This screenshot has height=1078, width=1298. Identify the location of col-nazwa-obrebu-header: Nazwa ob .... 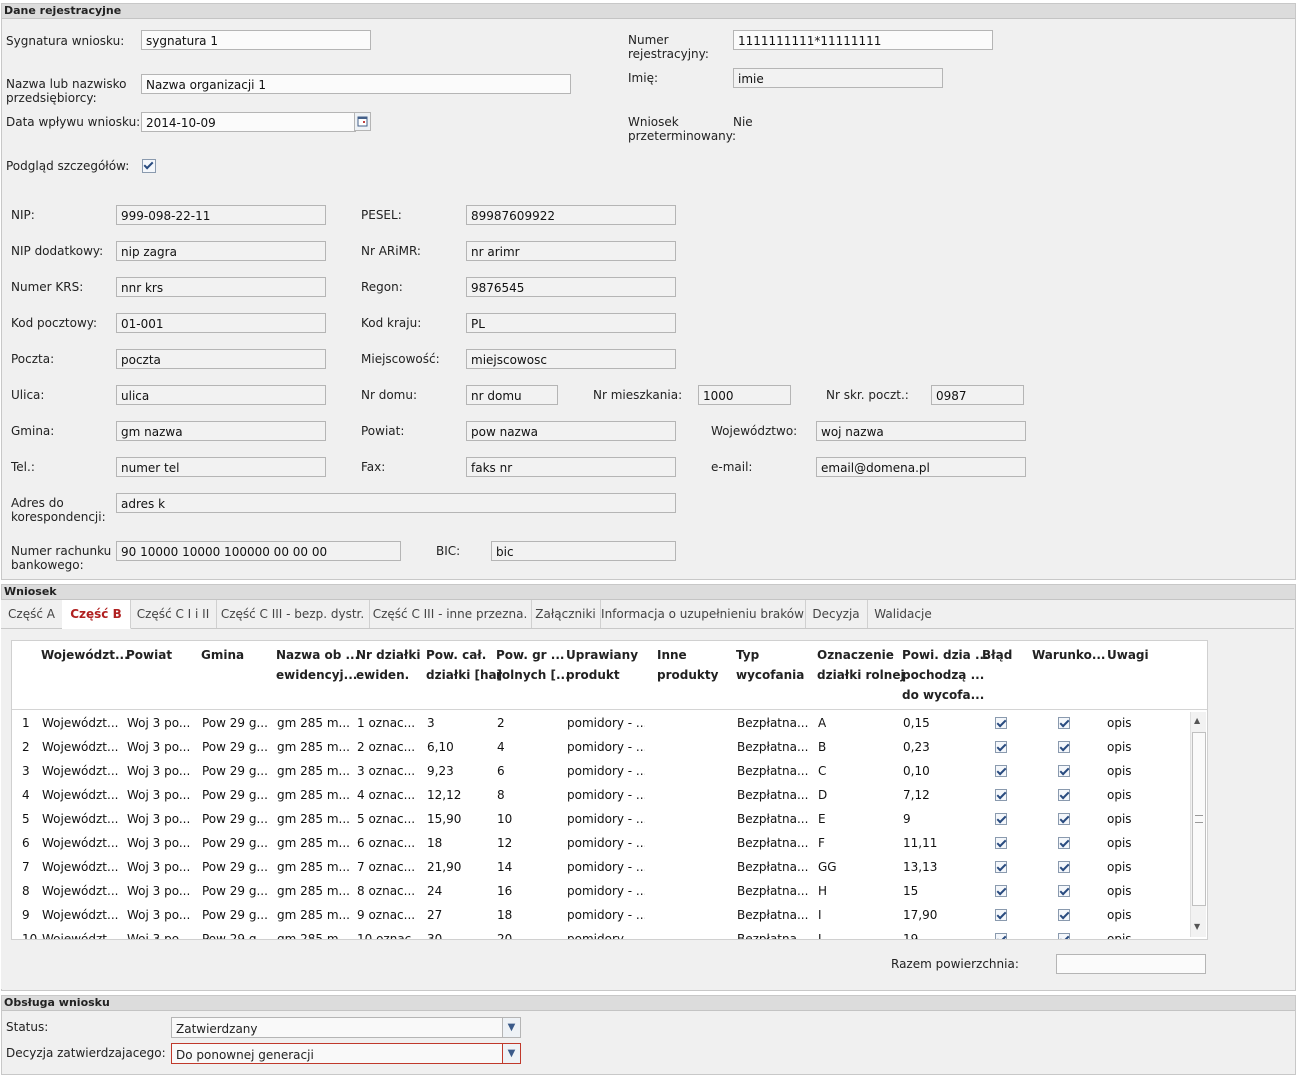
(317, 655).